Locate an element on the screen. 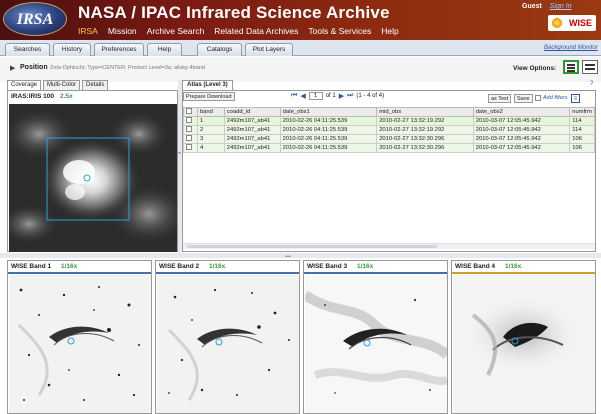  site-title: NASA / IPAC Infrared Science Archive is located at coordinates (234, 12).